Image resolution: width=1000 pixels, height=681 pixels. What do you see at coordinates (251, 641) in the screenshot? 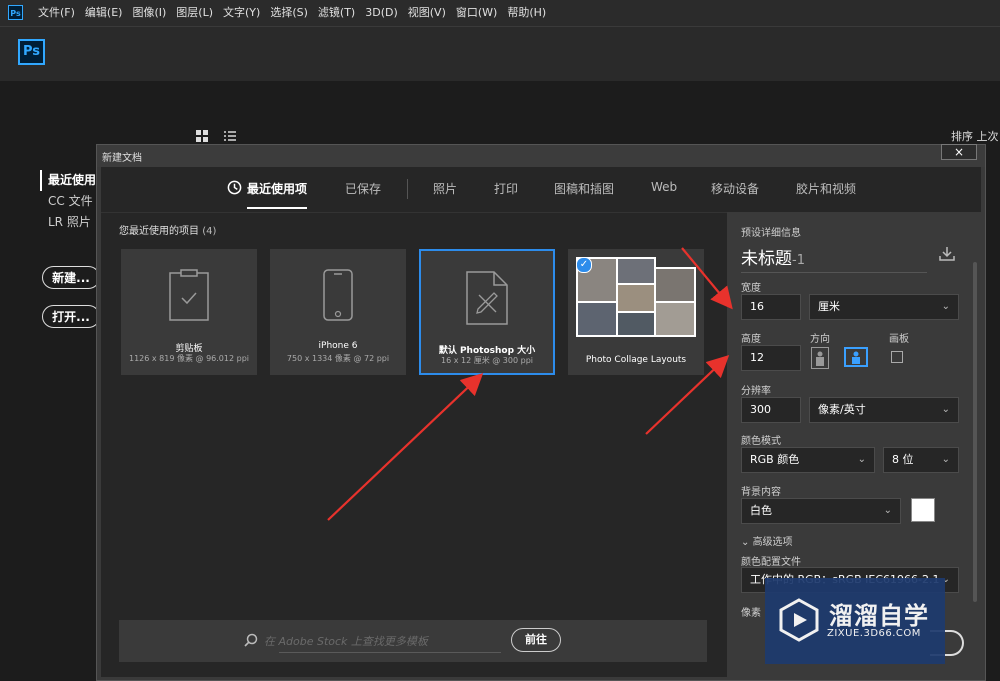
I see `search-icon` at bounding box center [251, 641].